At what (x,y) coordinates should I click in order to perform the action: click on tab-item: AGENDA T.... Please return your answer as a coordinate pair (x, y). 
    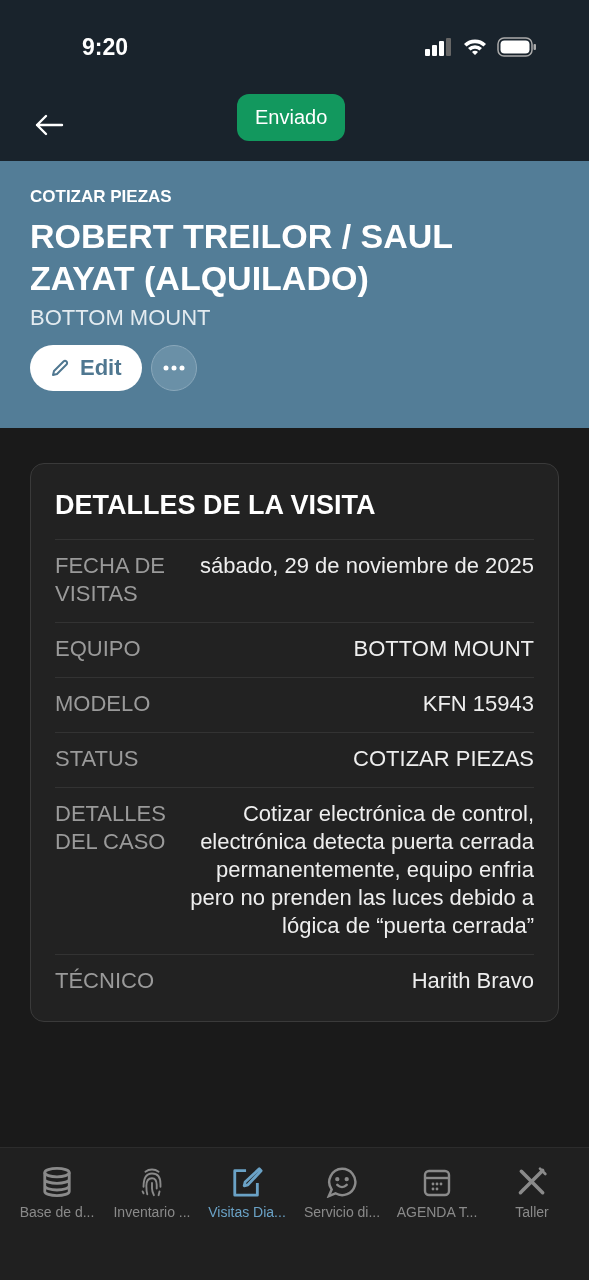
    Looking at the image, I should click on (437, 1193).